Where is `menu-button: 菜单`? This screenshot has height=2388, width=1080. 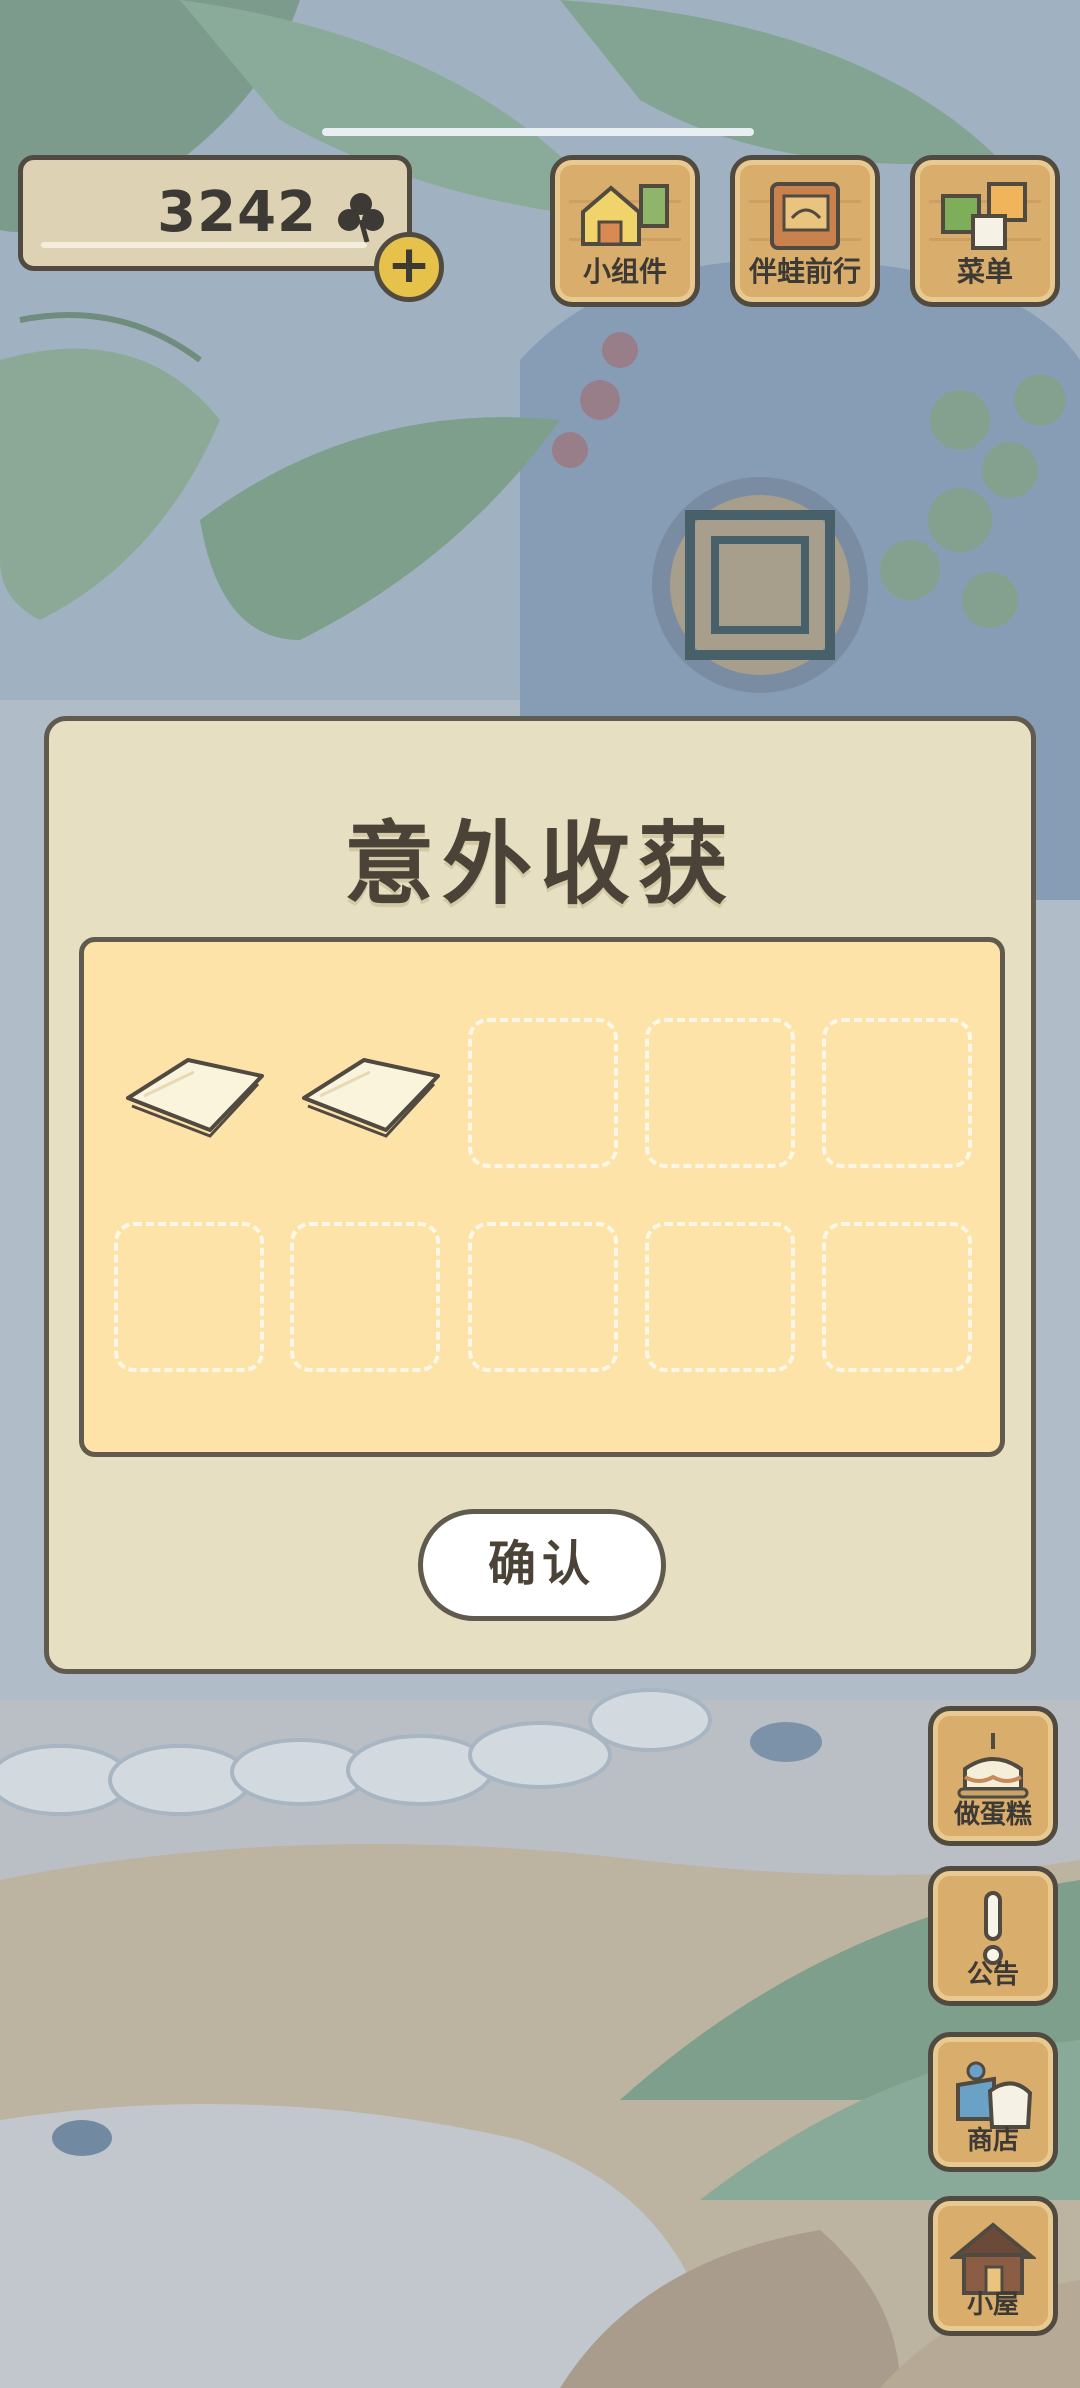 menu-button: 菜单 is located at coordinates (985, 231).